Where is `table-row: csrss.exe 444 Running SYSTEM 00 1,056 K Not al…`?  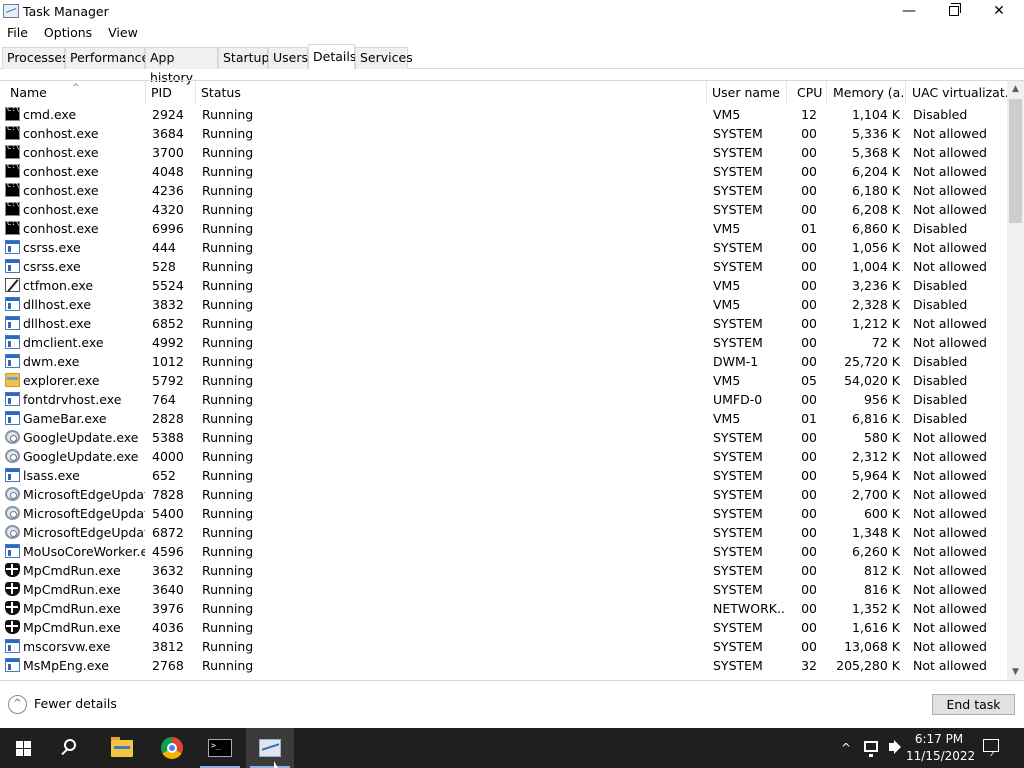 table-row: csrss.exe 444 Running SYSTEM 00 1,056 K Not al… is located at coordinates (503, 247).